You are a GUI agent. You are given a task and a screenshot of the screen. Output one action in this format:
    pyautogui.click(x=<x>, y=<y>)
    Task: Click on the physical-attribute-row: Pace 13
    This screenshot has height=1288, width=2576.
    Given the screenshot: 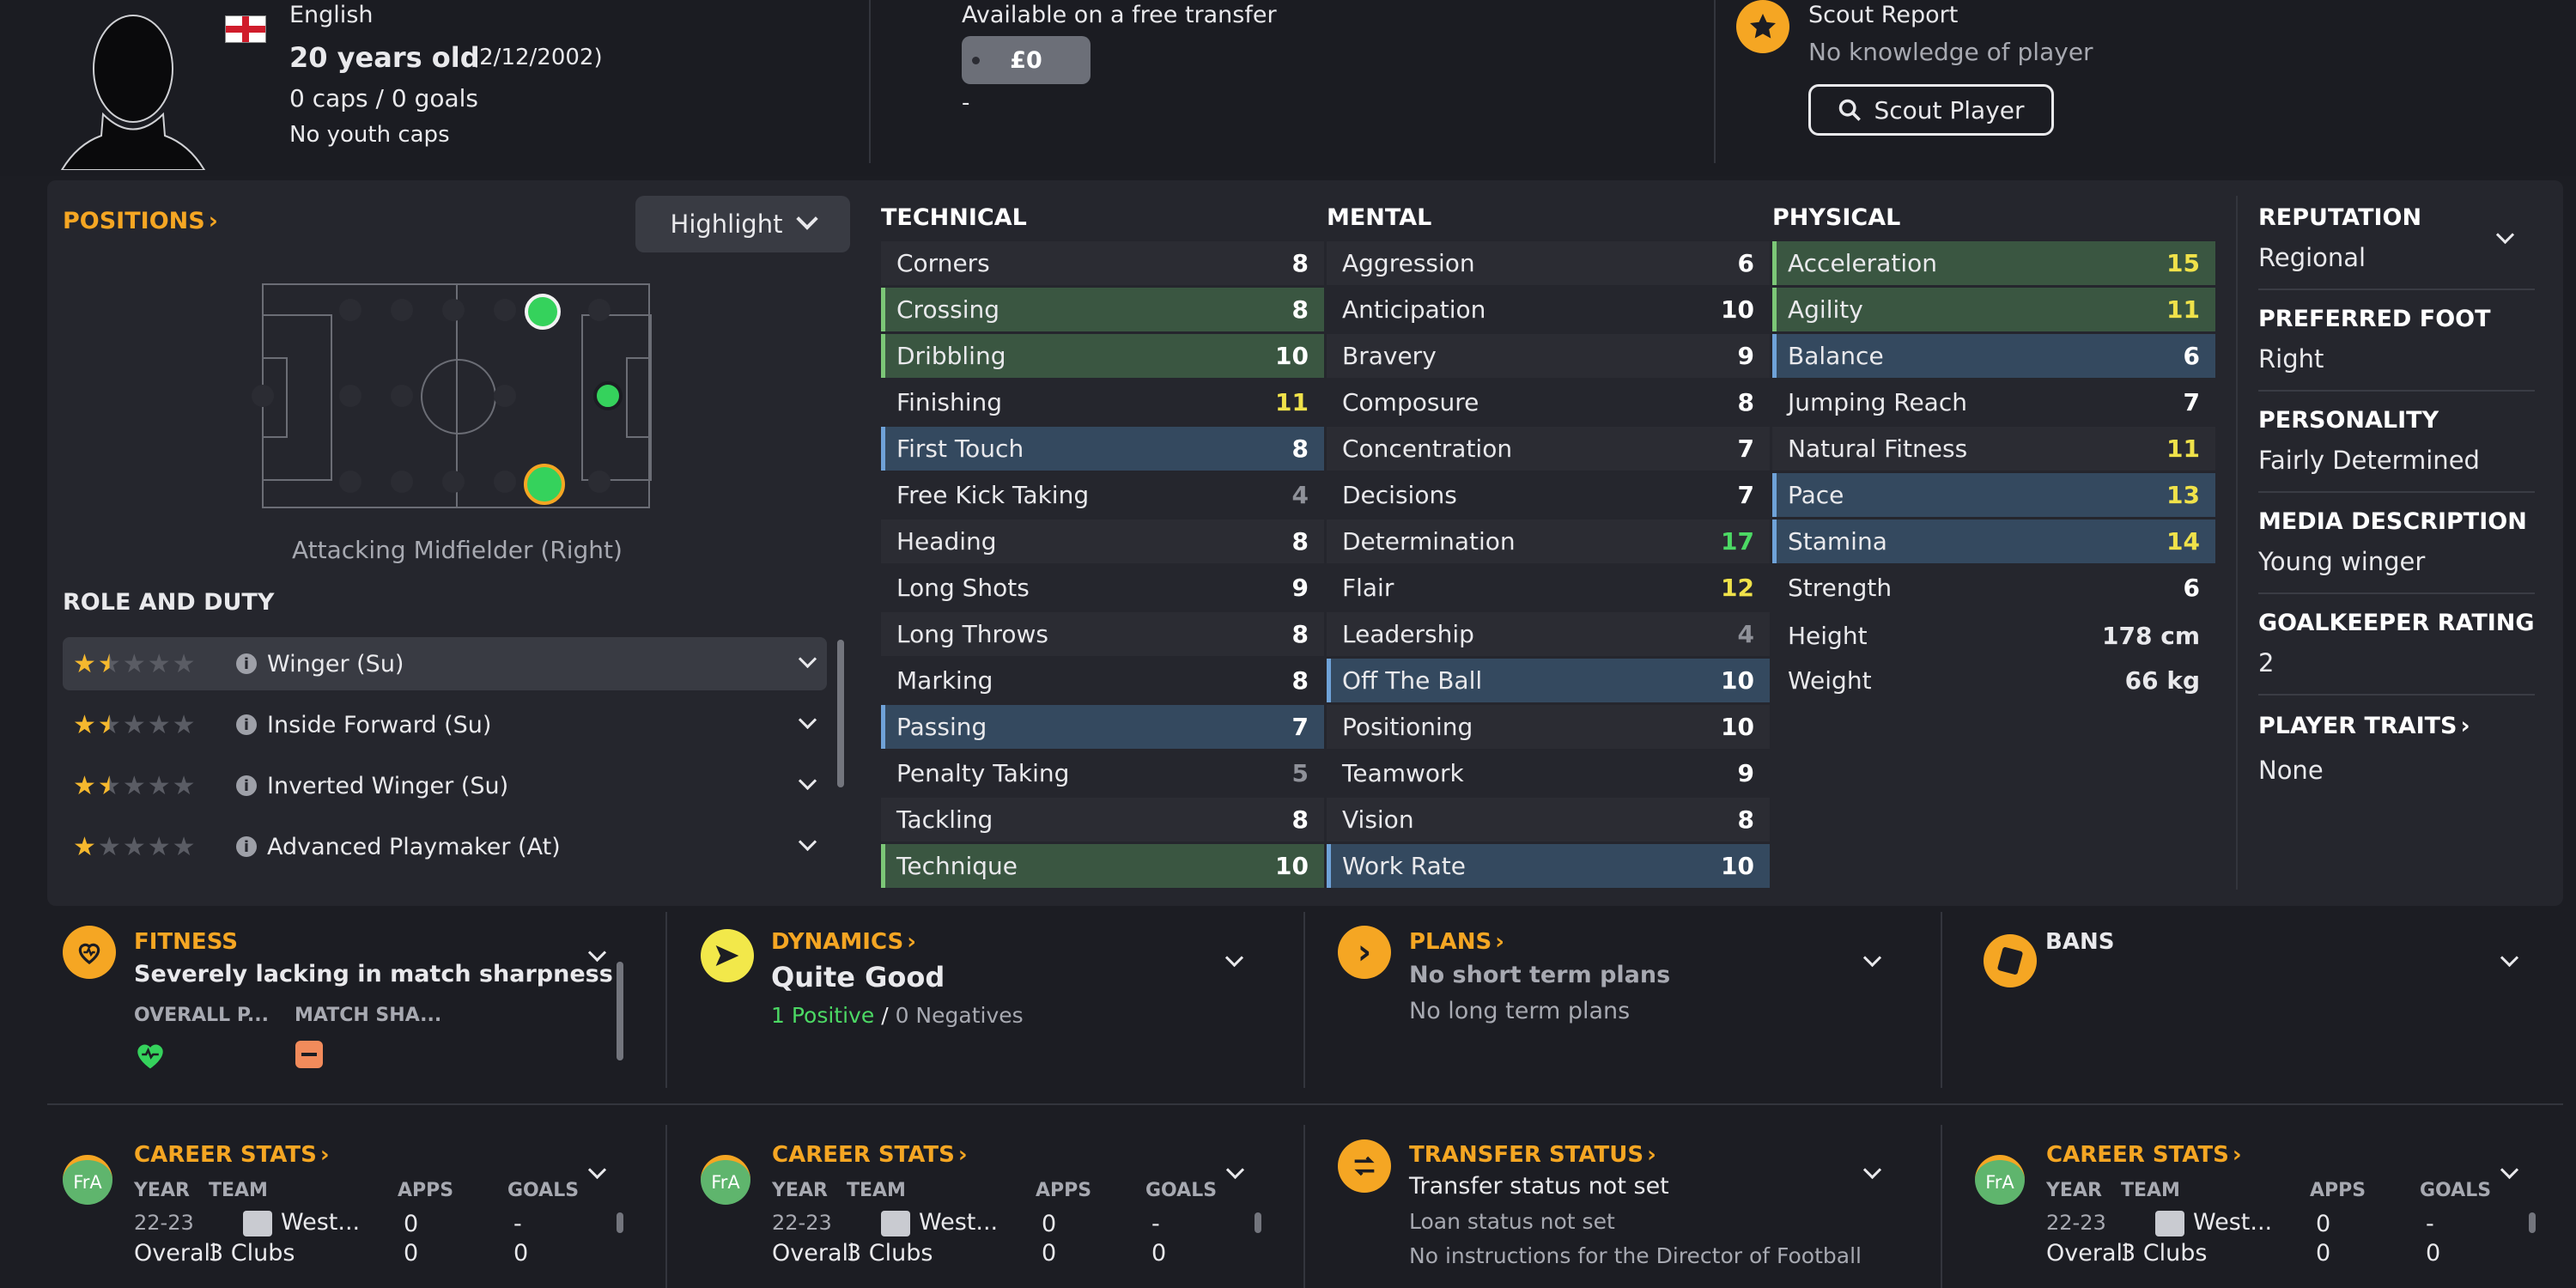 What is the action you would take?
    pyautogui.click(x=1994, y=495)
    